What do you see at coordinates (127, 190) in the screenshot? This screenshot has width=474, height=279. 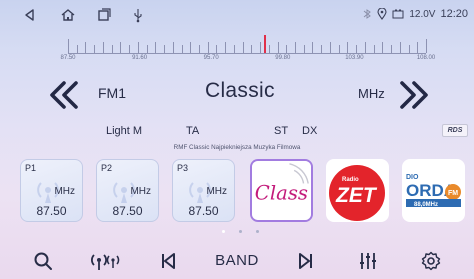 I see `preset-p2: P2 MHz 87.50` at bounding box center [127, 190].